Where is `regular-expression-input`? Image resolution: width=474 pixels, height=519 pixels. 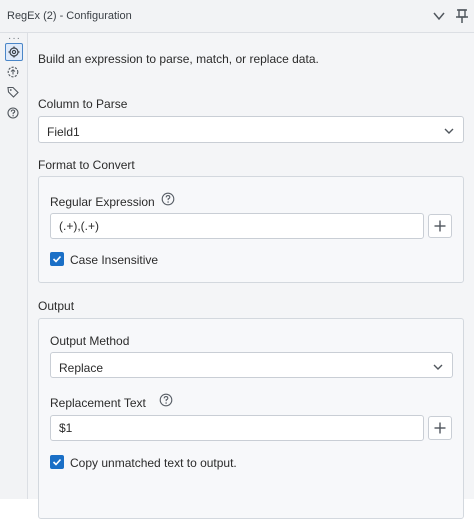
regular-expression-input is located at coordinates (237, 226).